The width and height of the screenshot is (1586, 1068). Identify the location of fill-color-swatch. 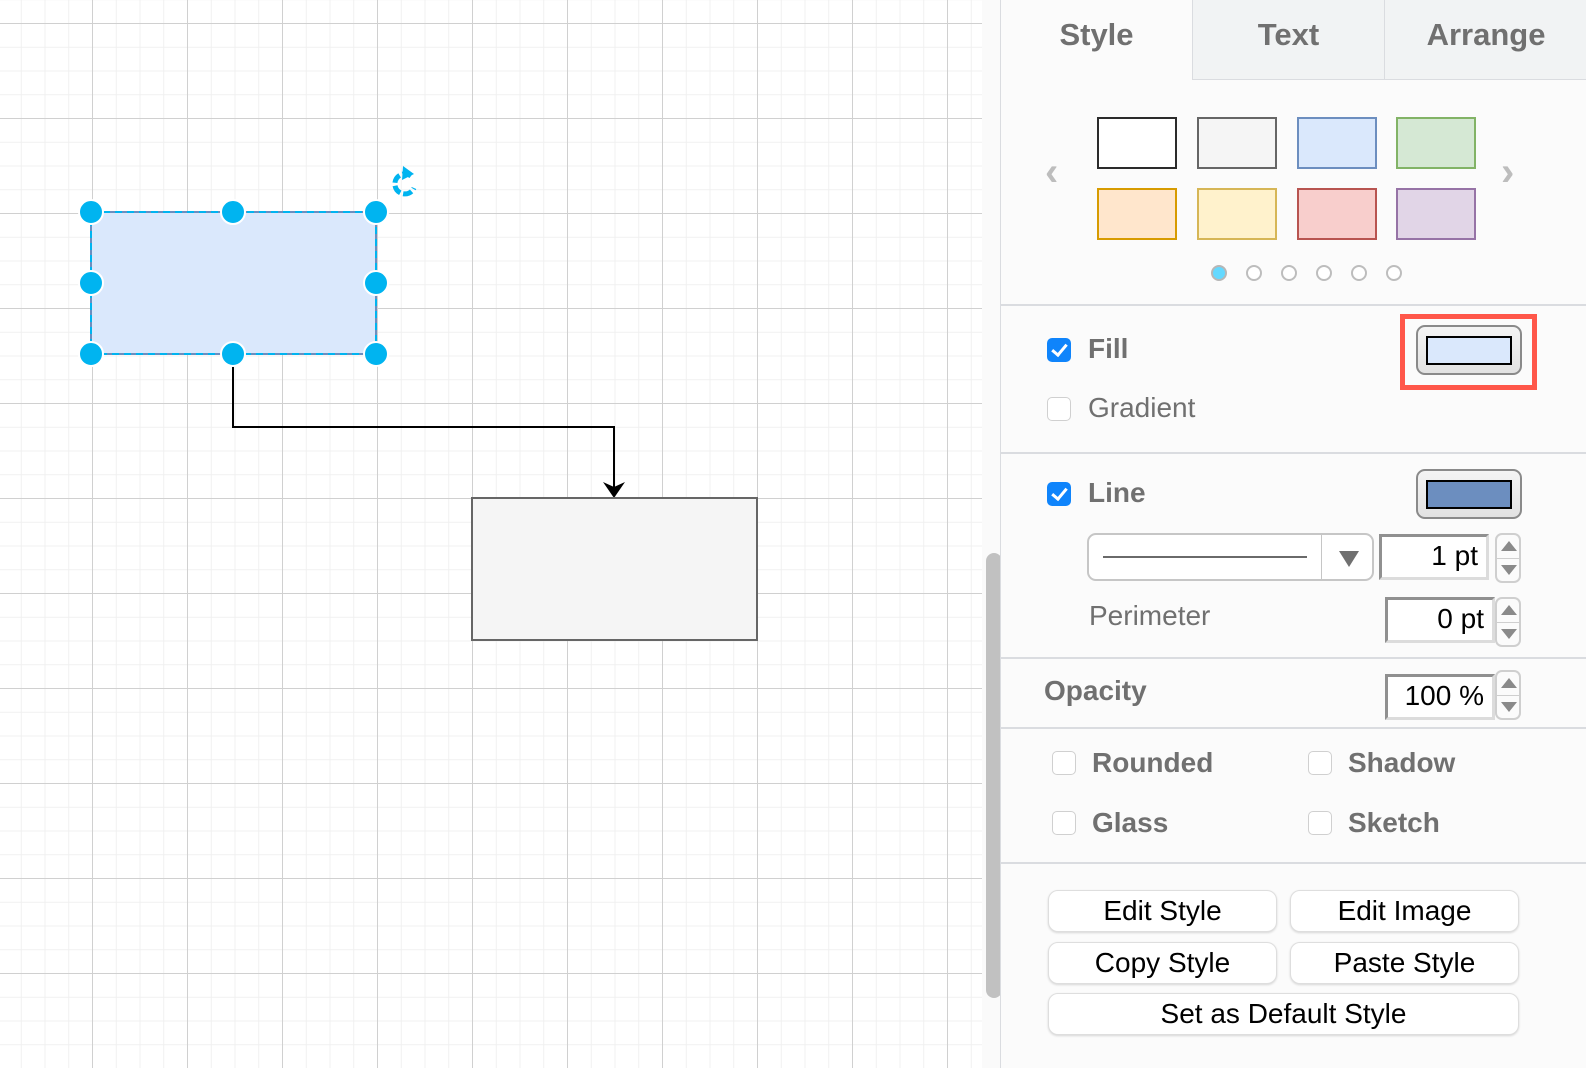
(1469, 350).